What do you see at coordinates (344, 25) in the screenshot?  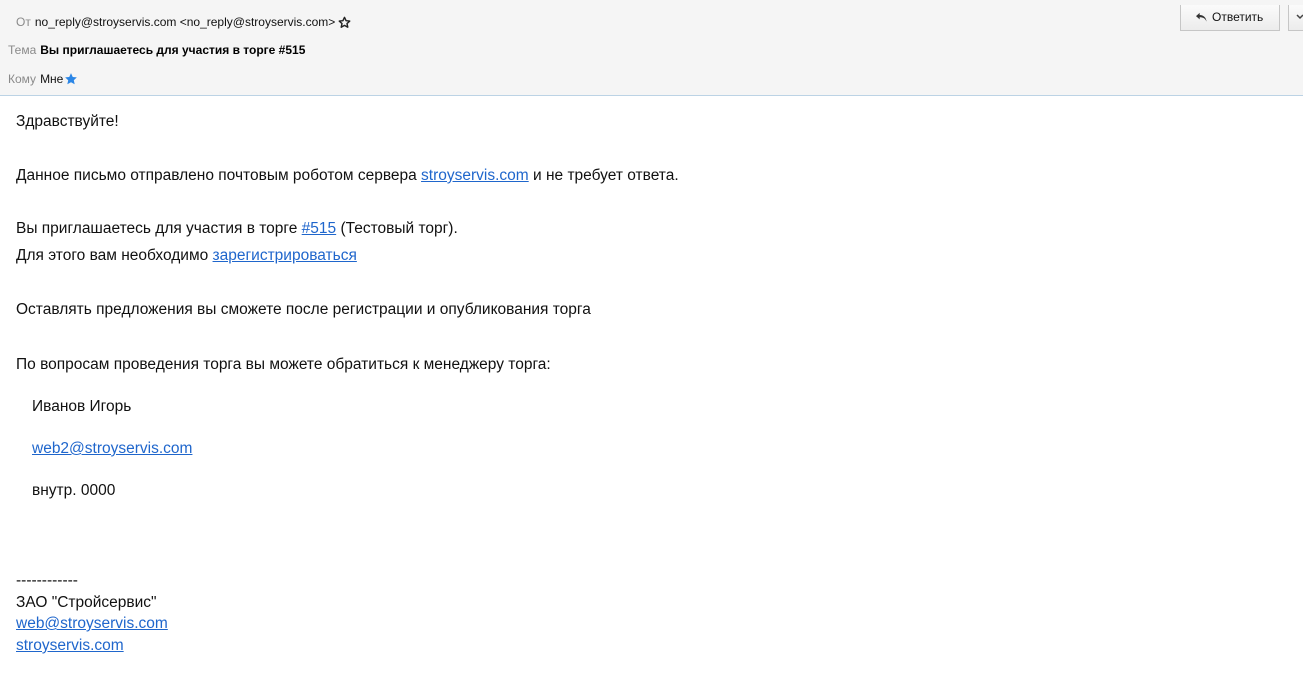 I see `star-outline-icon` at bounding box center [344, 25].